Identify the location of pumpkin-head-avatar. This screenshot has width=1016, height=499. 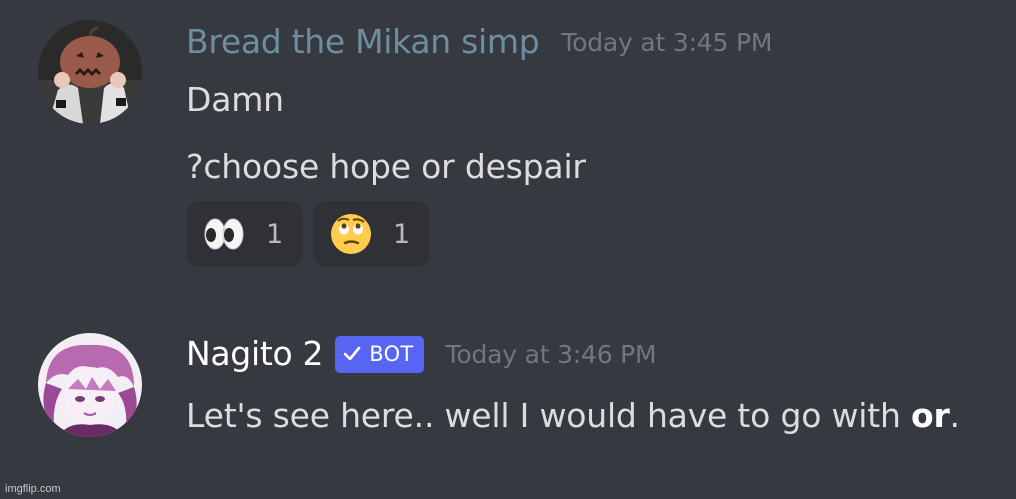
(90, 72).